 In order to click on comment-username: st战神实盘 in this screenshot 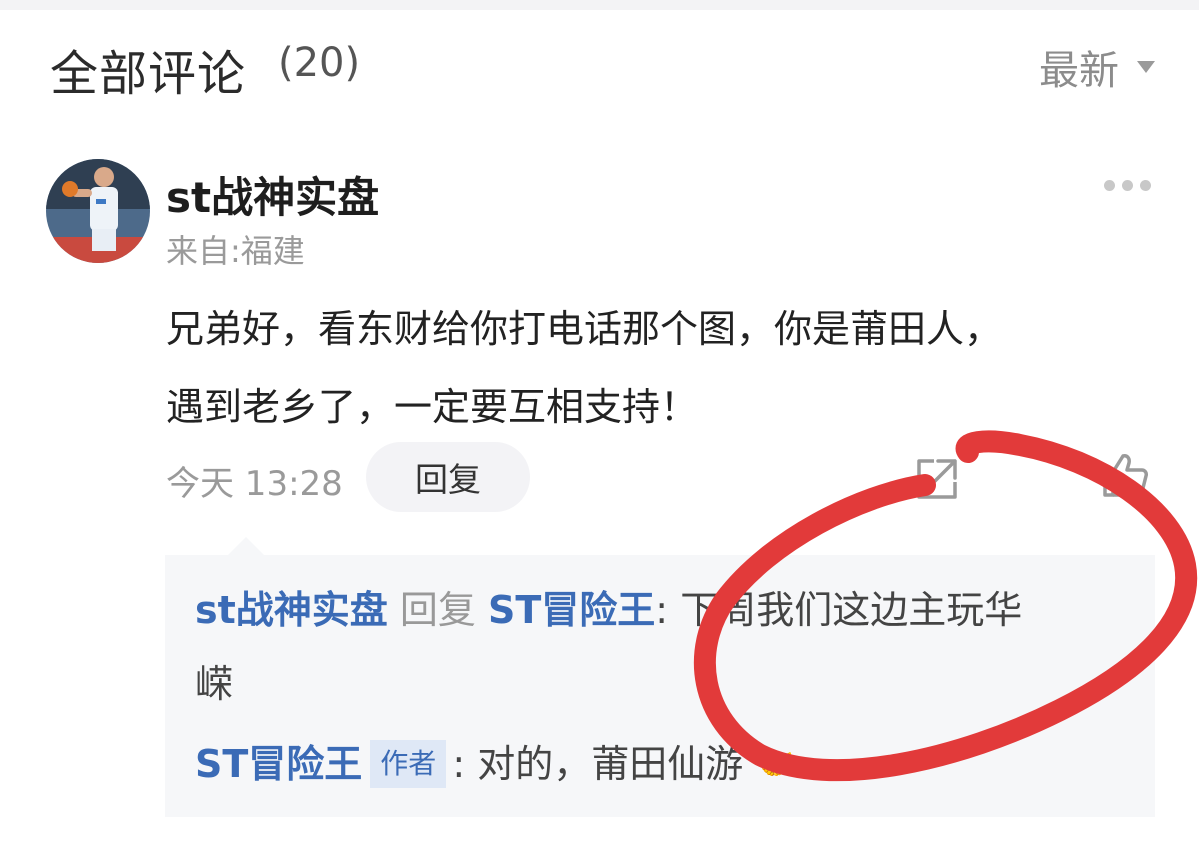, I will do `click(272, 194)`.